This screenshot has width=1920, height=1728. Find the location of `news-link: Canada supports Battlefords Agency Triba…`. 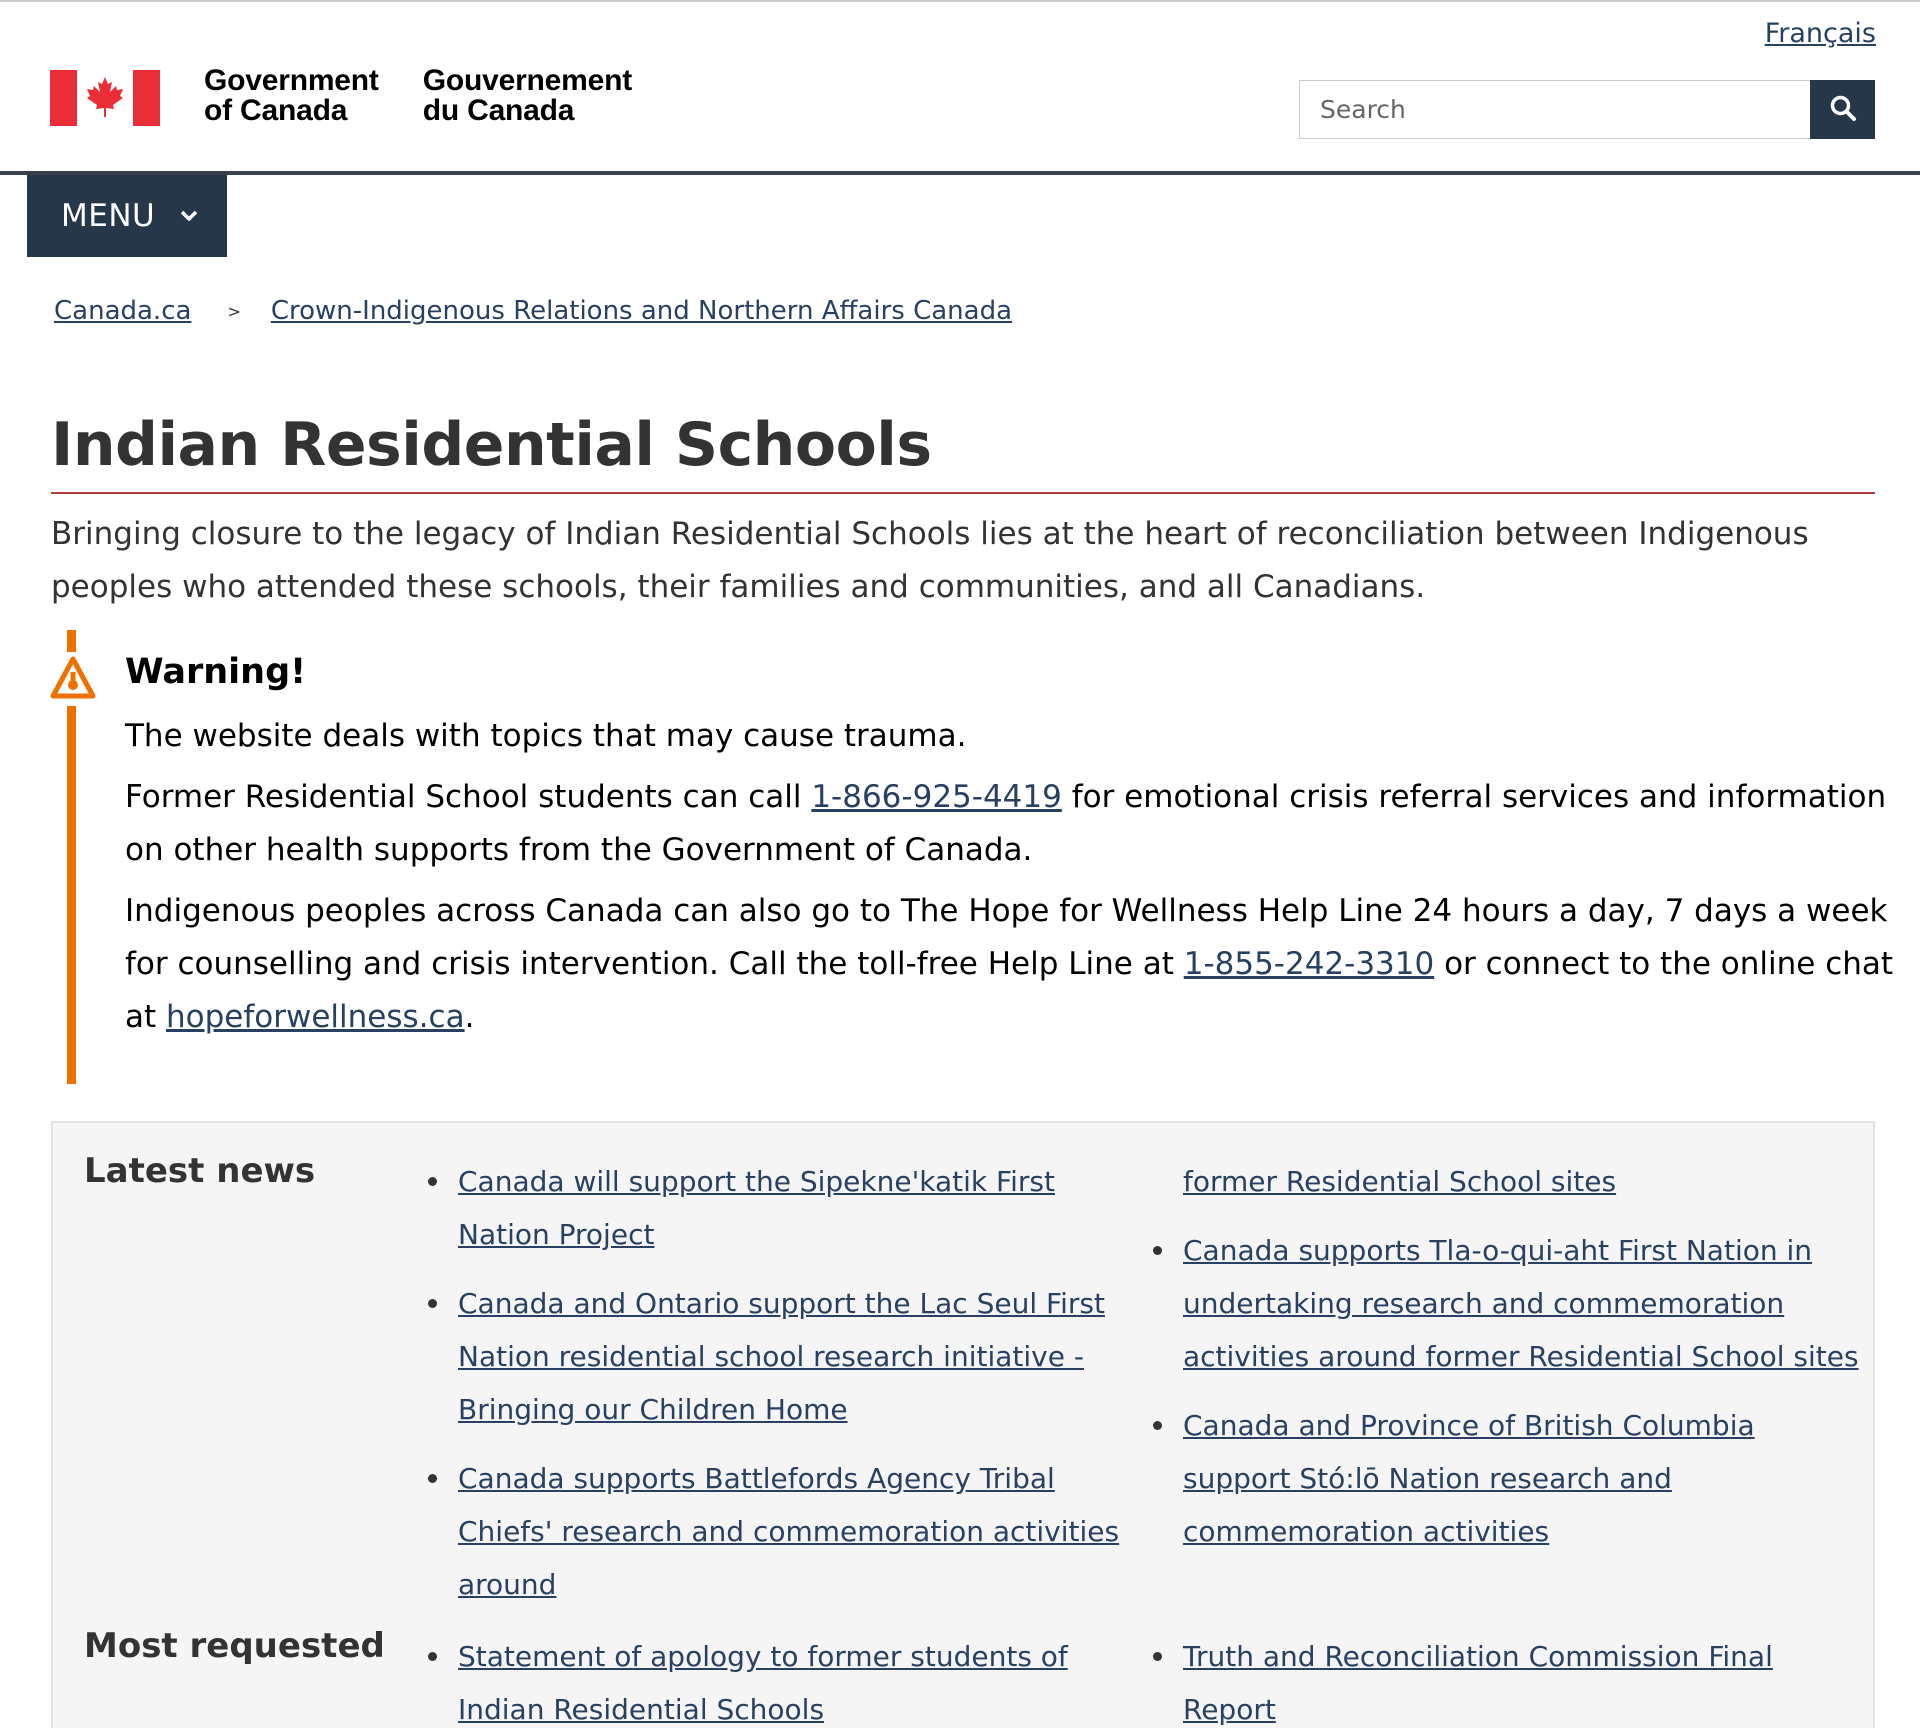

news-link: Canada supports Battlefords Agency Triba… is located at coordinates (788, 1531).